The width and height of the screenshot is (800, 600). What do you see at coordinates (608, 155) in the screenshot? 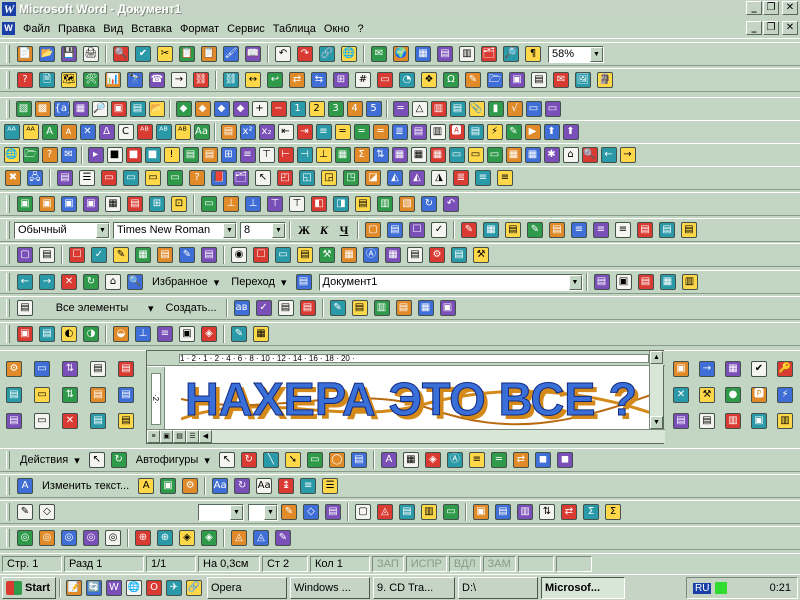
I see `table-button-31: ←` at bounding box center [608, 155].